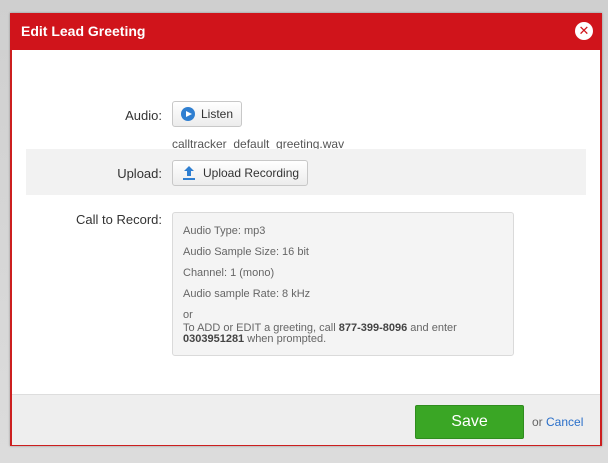 The height and width of the screenshot is (463, 608). I want to click on dialog-header: Edit Lead Greeting ✕, so click(306, 31).